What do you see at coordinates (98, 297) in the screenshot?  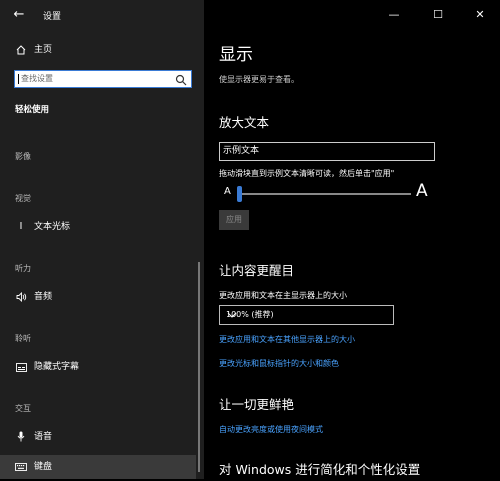 I see `sidebar-item-audio: 音频` at bounding box center [98, 297].